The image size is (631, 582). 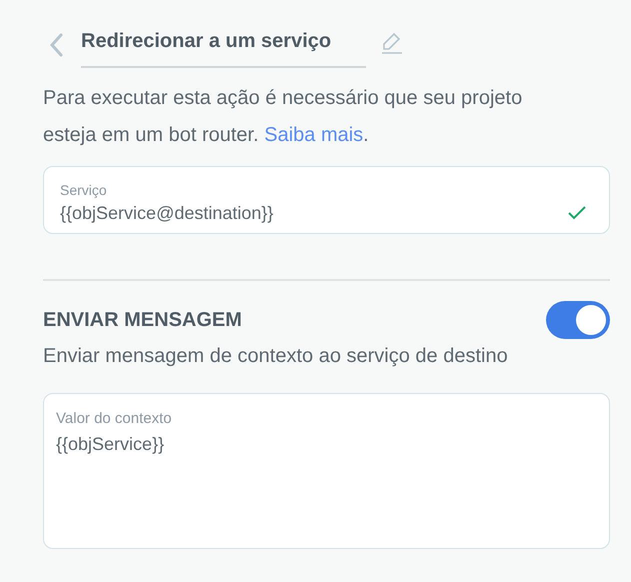 What do you see at coordinates (276, 356) in the screenshot?
I see `section-subtitle: Enviar mensagem de contexto ao serviço de destino` at bounding box center [276, 356].